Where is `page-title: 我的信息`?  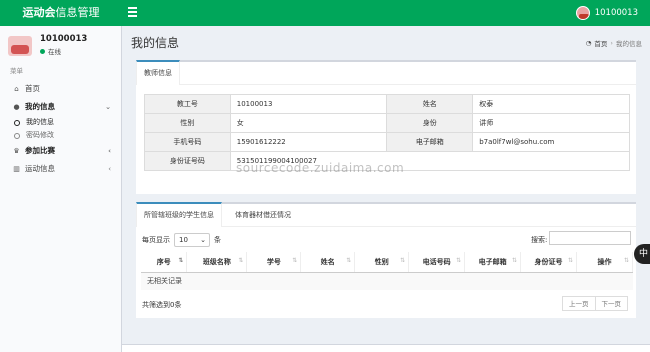 page-title: 我的信息 is located at coordinates (155, 43).